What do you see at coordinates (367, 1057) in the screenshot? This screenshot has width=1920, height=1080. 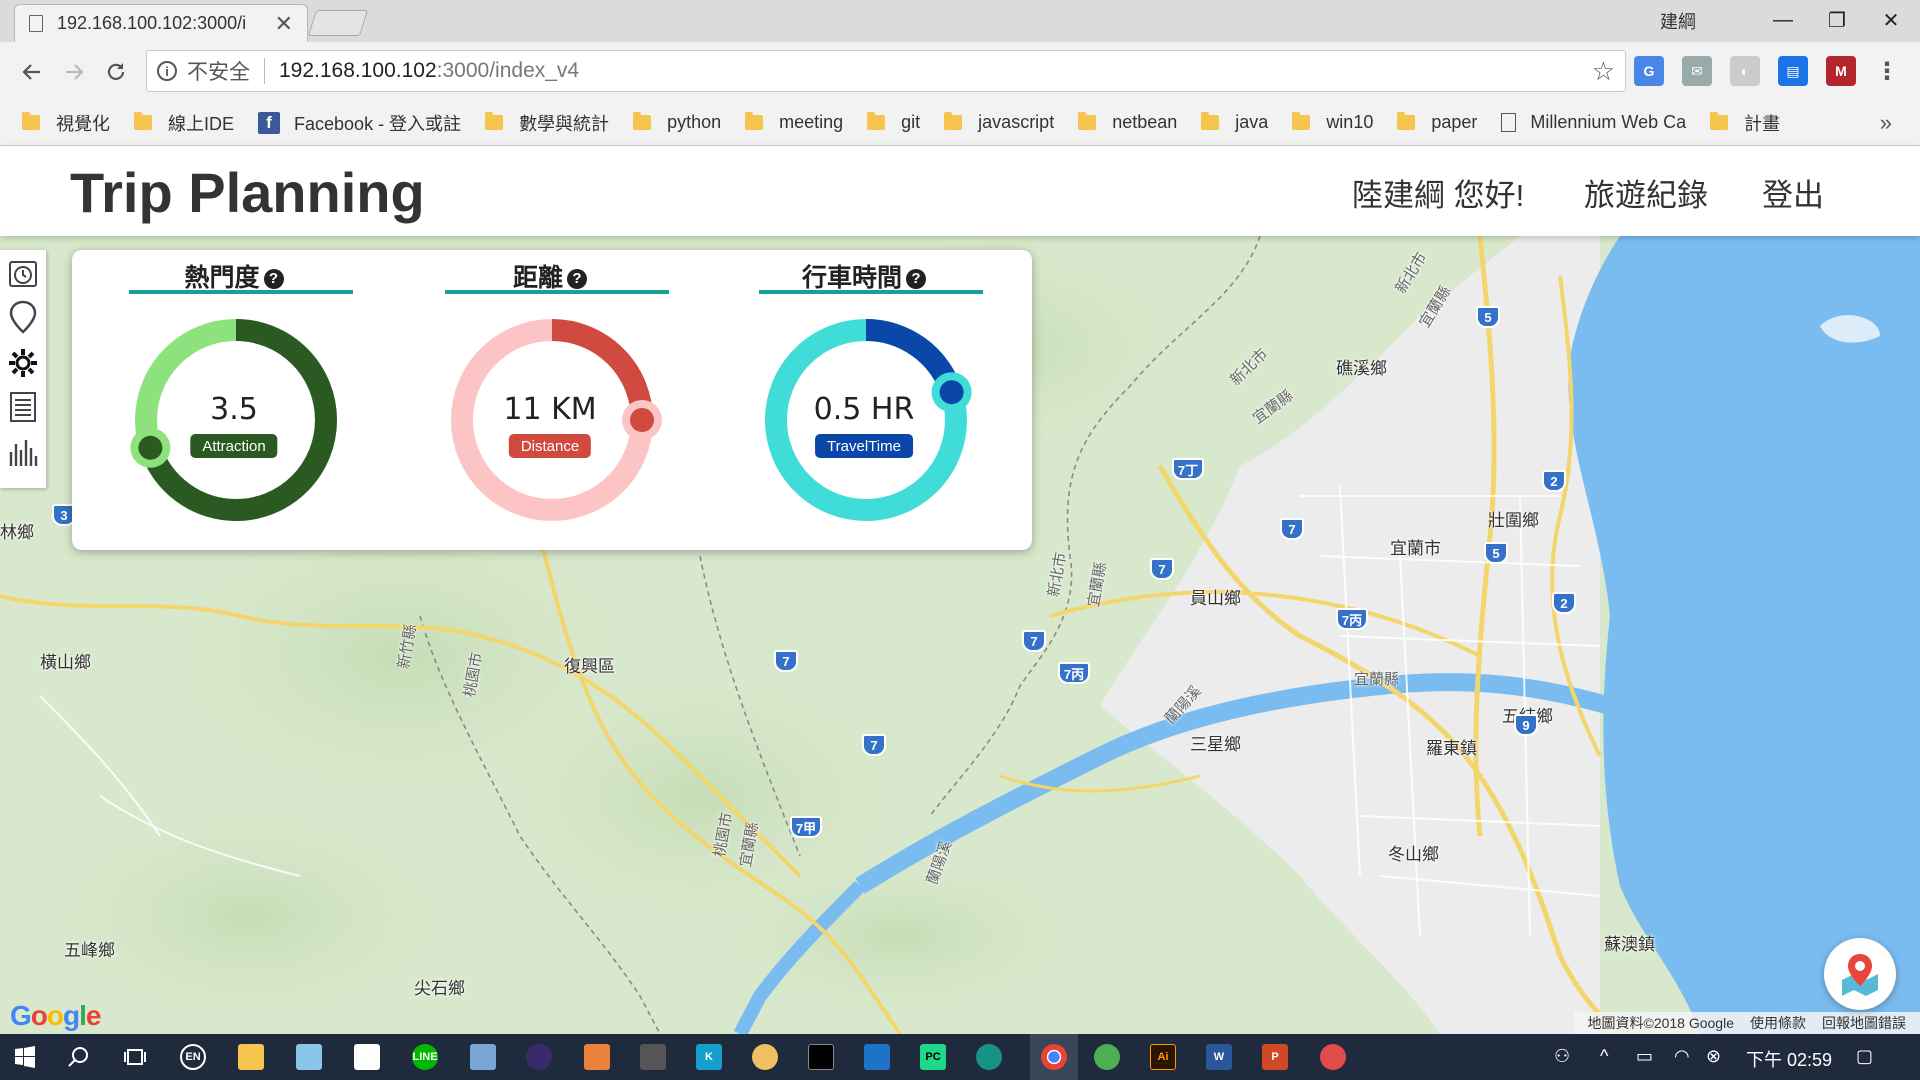 I see `sticky-notes-icon` at bounding box center [367, 1057].